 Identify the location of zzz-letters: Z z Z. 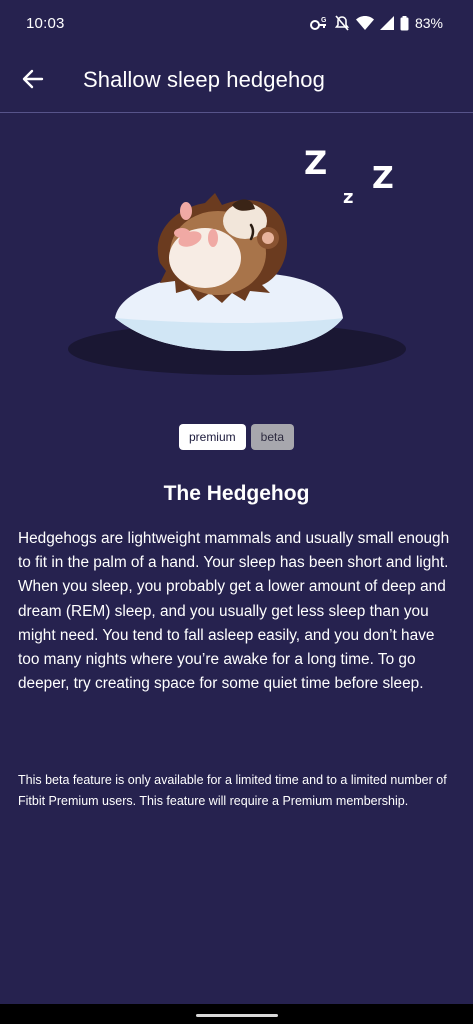
(349, 176).